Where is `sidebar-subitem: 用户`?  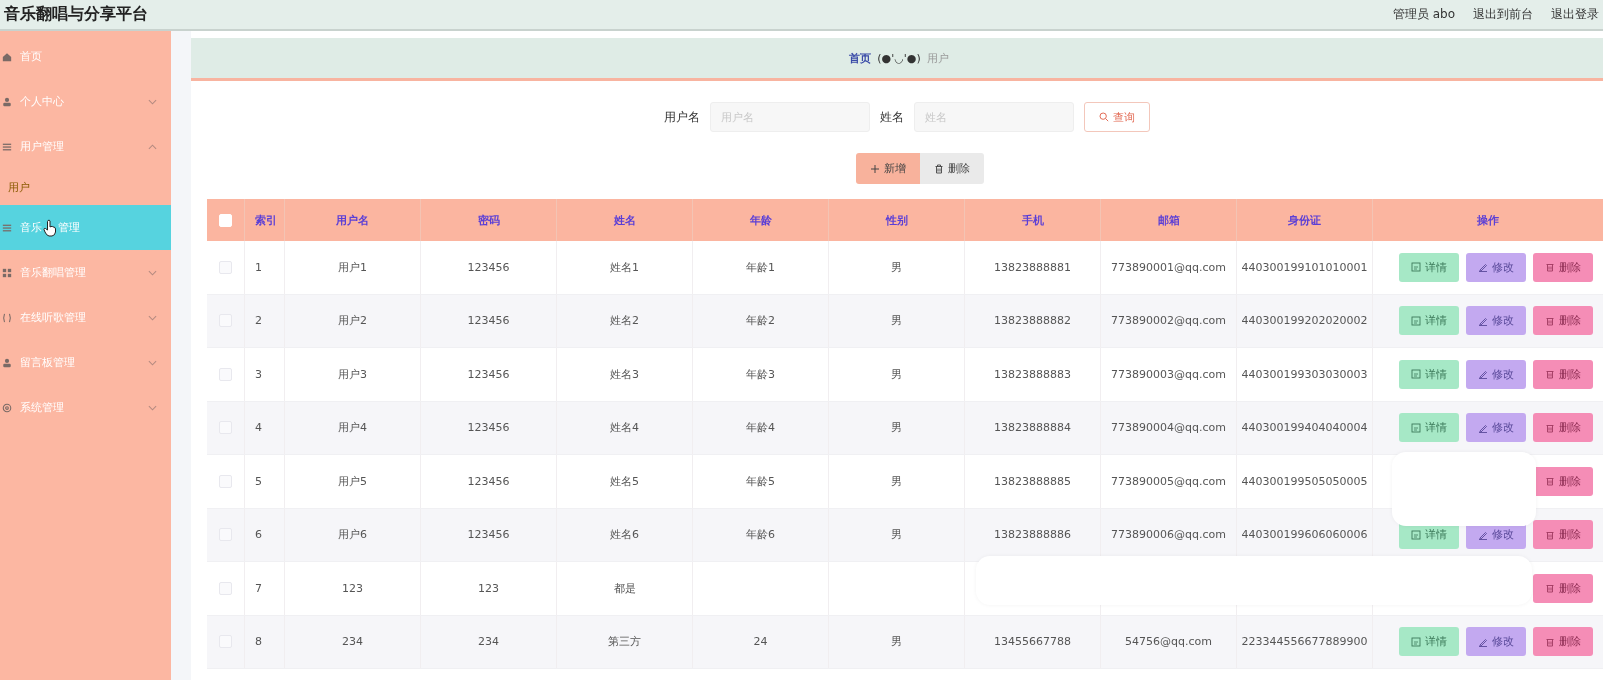
sidebar-subitem: 用户 is located at coordinates (85, 187).